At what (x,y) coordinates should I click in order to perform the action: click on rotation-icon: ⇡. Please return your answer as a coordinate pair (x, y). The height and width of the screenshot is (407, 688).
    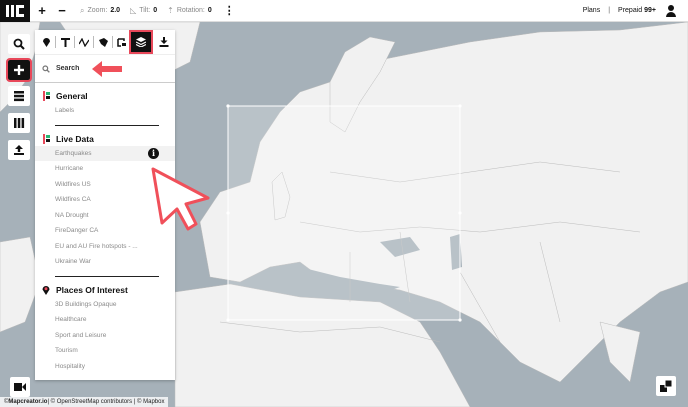
    Looking at the image, I should click on (170, 10).